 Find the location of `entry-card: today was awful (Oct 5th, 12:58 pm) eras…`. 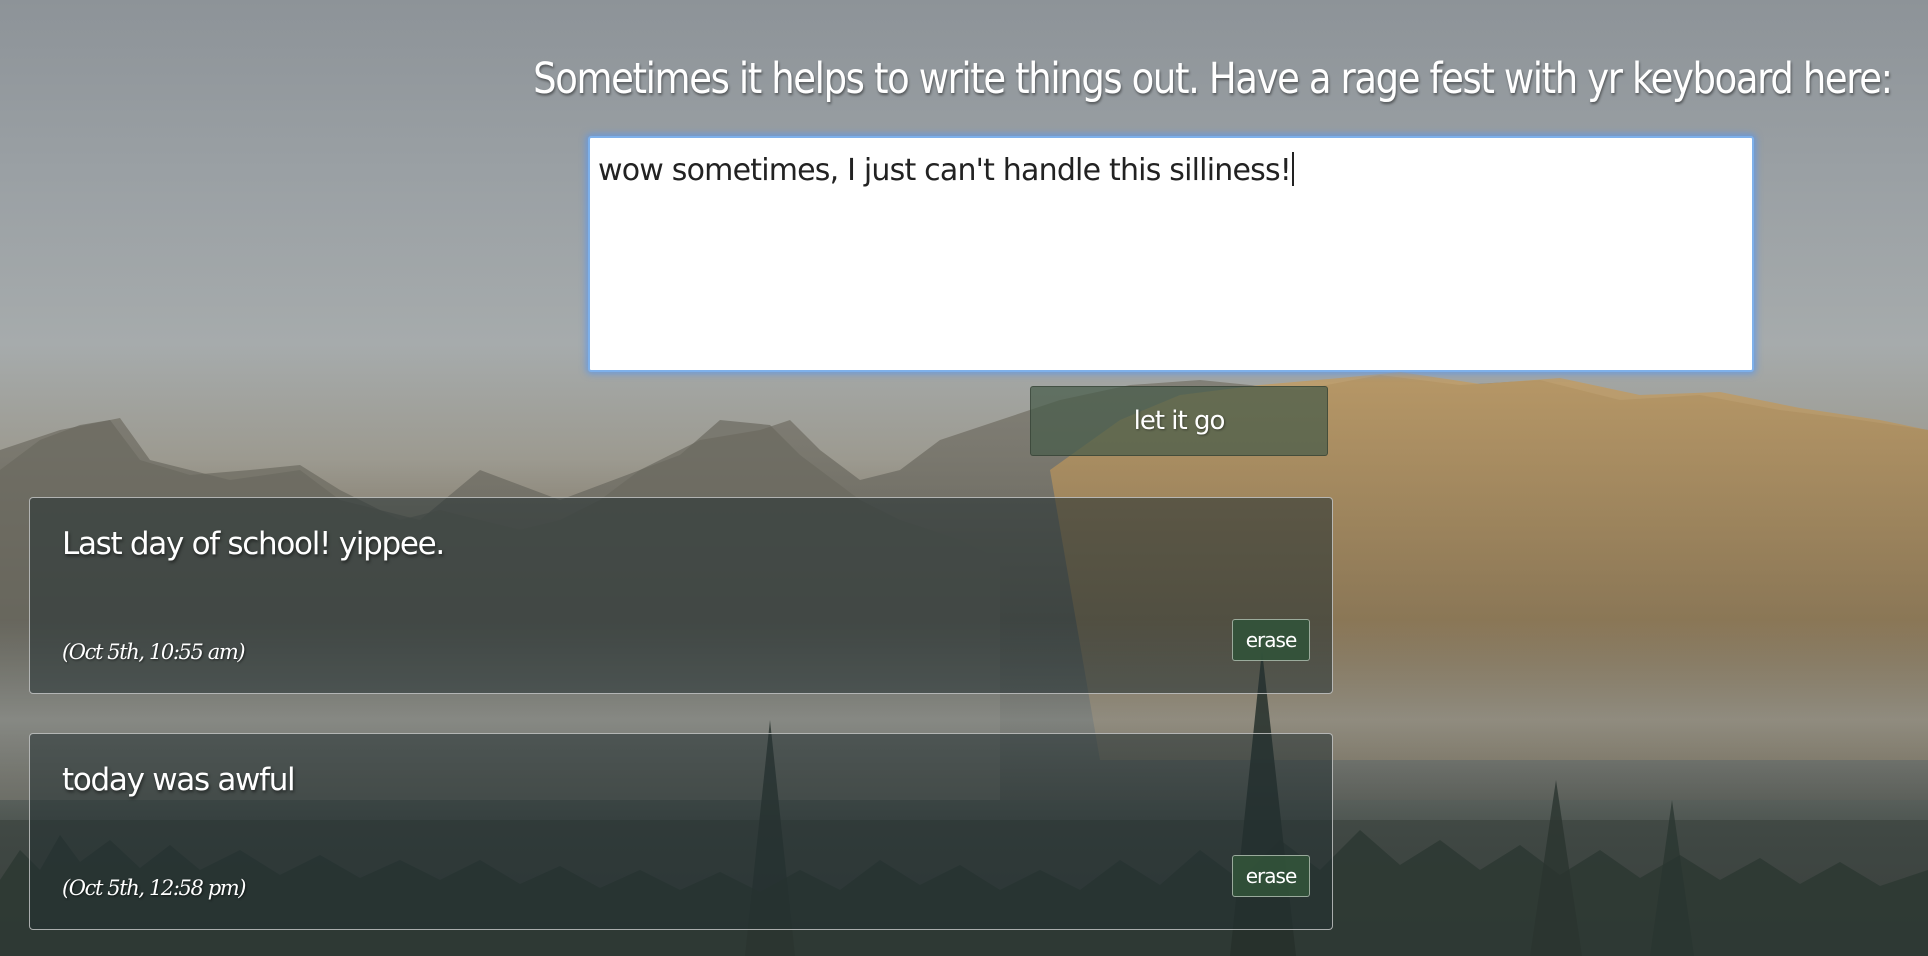

entry-card: today was awful (Oct 5th, 12:58 pm) eras… is located at coordinates (681, 831).